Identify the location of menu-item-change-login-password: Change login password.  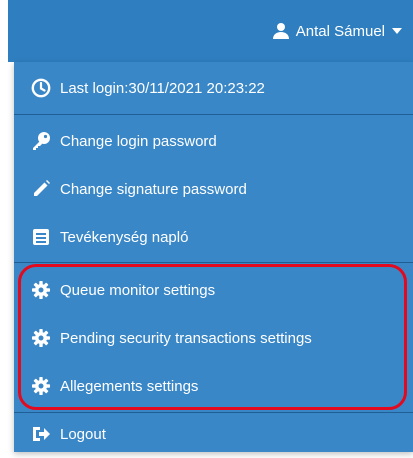
(213, 141).